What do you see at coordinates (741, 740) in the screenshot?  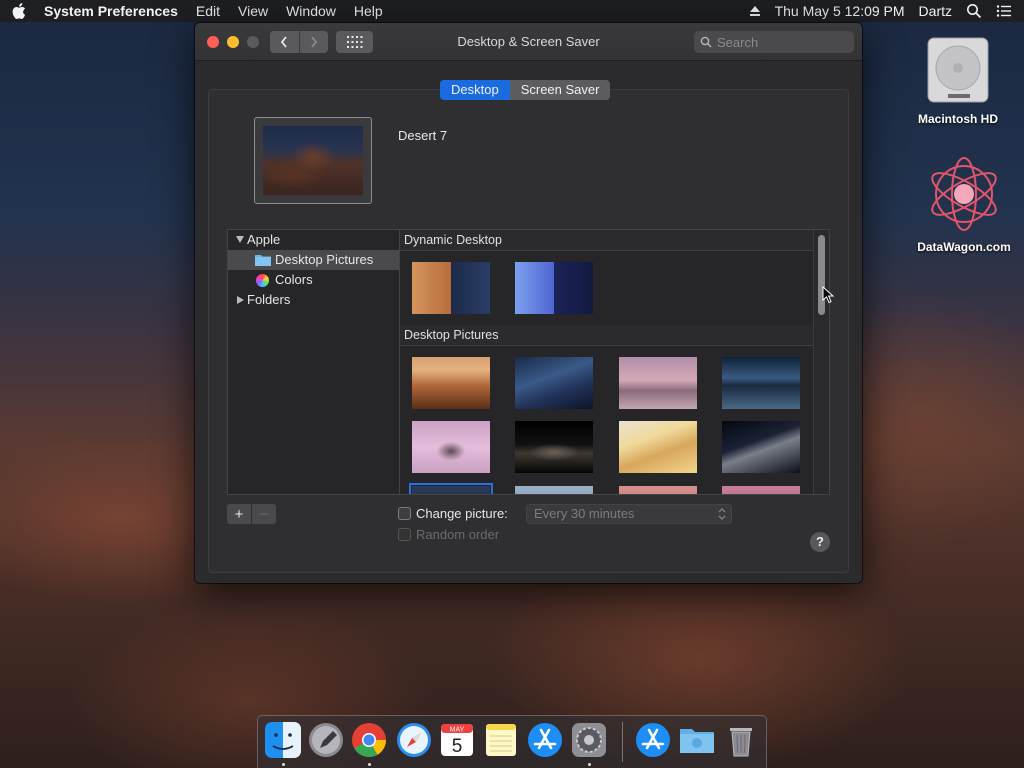 I see `trash-icon` at bounding box center [741, 740].